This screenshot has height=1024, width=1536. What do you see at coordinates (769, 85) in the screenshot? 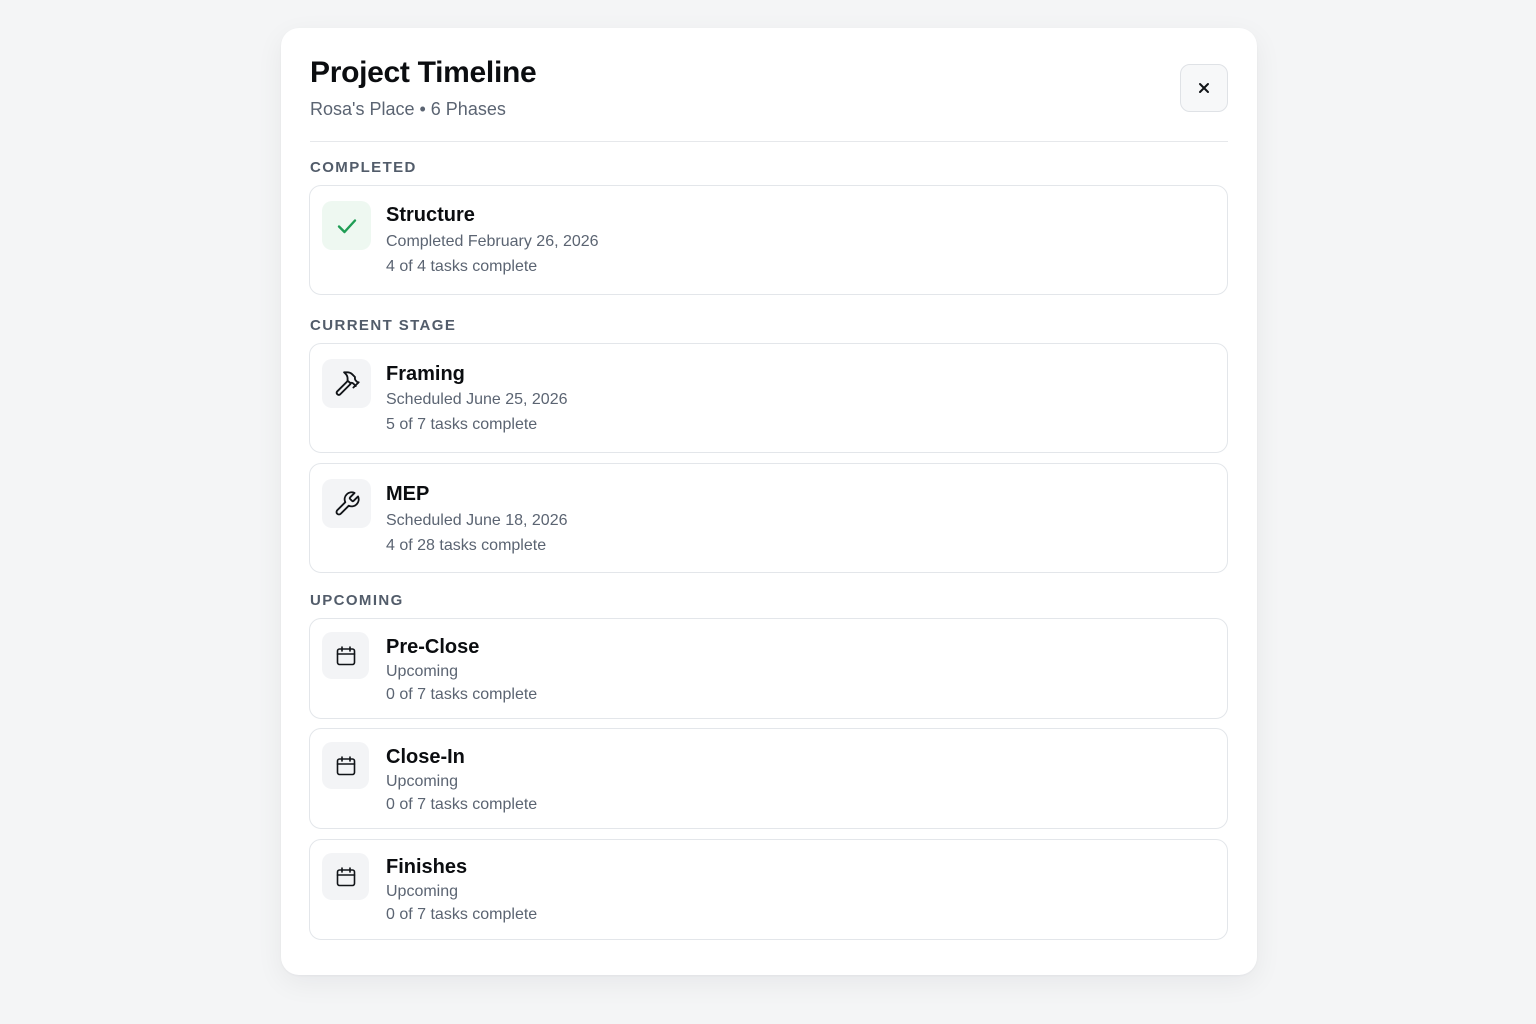
I see `modal-header: Project Timeline Rosa's Place • 6 Phases` at bounding box center [769, 85].